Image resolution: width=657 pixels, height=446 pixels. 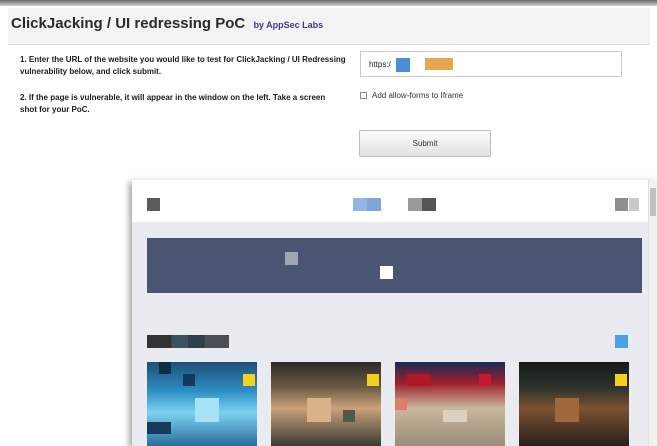 What do you see at coordinates (418, 95) in the screenshot?
I see `allow-forms-label: Add allow-forms to Iframe` at bounding box center [418, 95].